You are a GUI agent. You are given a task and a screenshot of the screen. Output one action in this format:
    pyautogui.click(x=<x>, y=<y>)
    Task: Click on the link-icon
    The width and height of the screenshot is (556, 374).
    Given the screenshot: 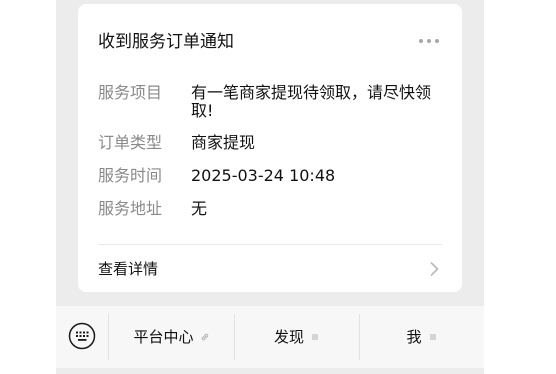 What is the action you would take?
    pyautogui.click(x=204, y=337)
    